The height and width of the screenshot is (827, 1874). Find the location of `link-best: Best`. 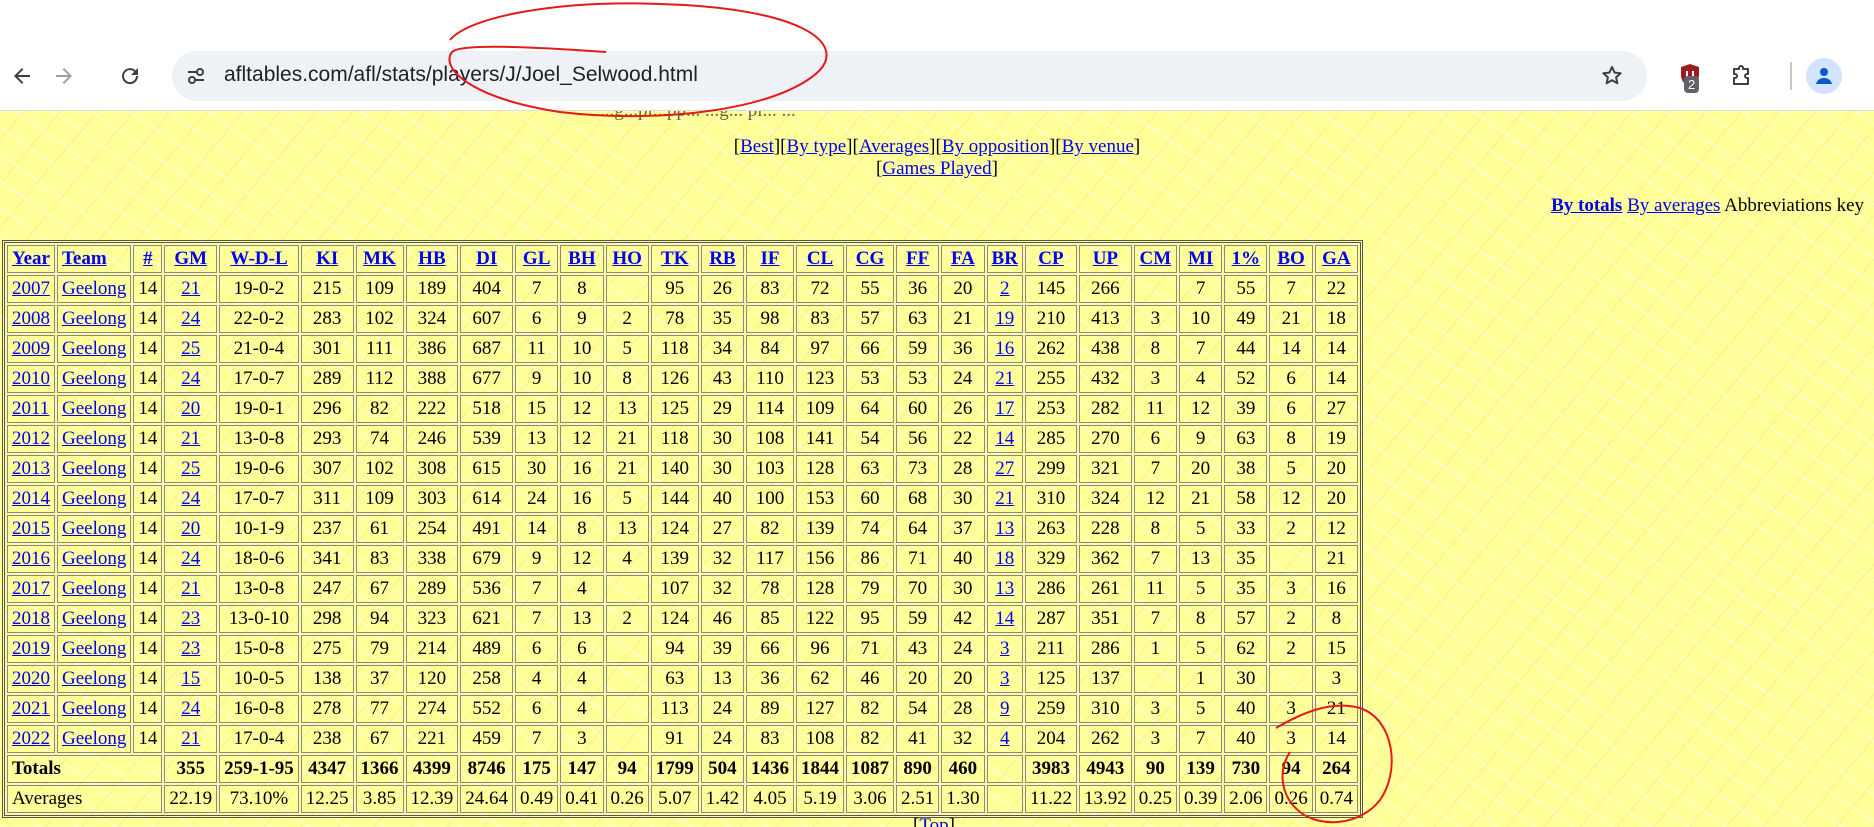

link-best: Best is located at coordinates (757, 146).